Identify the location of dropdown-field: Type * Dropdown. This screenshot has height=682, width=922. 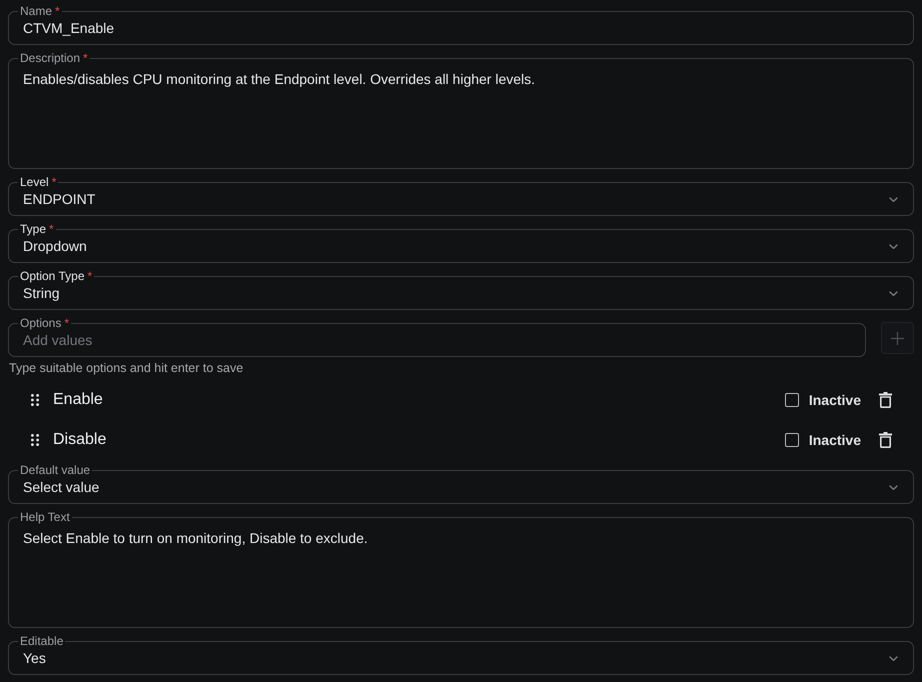
(461, 242).